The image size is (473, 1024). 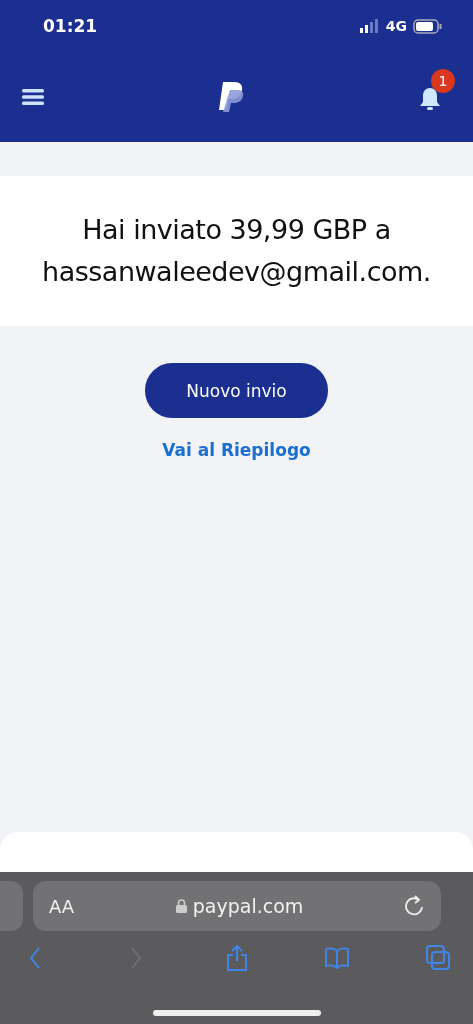 I want to click on reload-icon, so click(x=415, y=906).